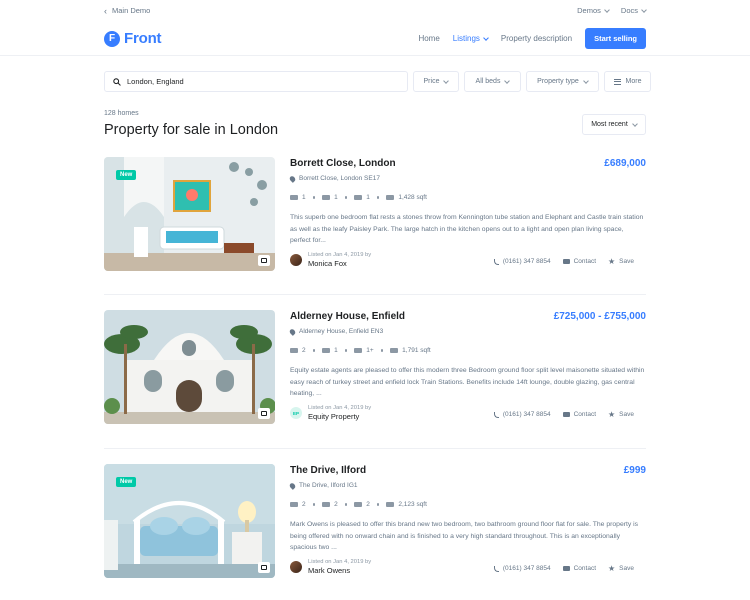 The width and height of the screenshot is (750, 600). What do you see at coordinates (132, 38) in the screenshot?
I see `logo: F Front` at bounding box center [132, 38].